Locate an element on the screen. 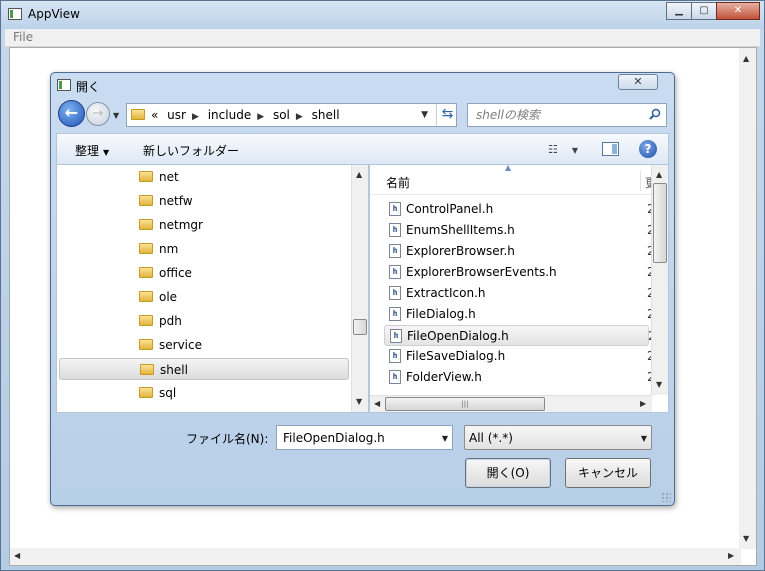 The height and width of the screenshot is (571, 765). preview-pane-icon is located at coordinates (610, 149).